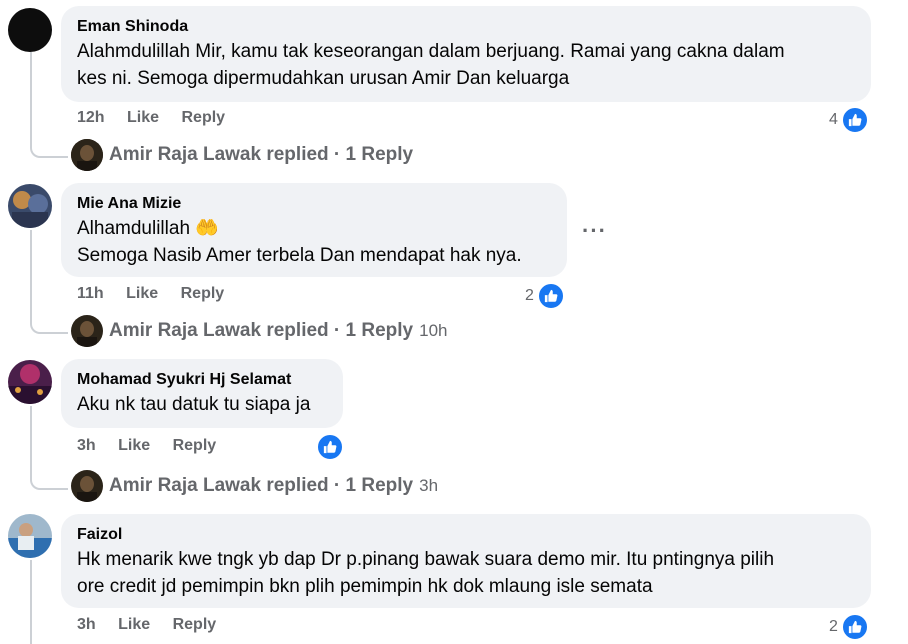 The image size is (908, 644). I want to click on comment-actions: 11h Like Reply, so click(159, 294).